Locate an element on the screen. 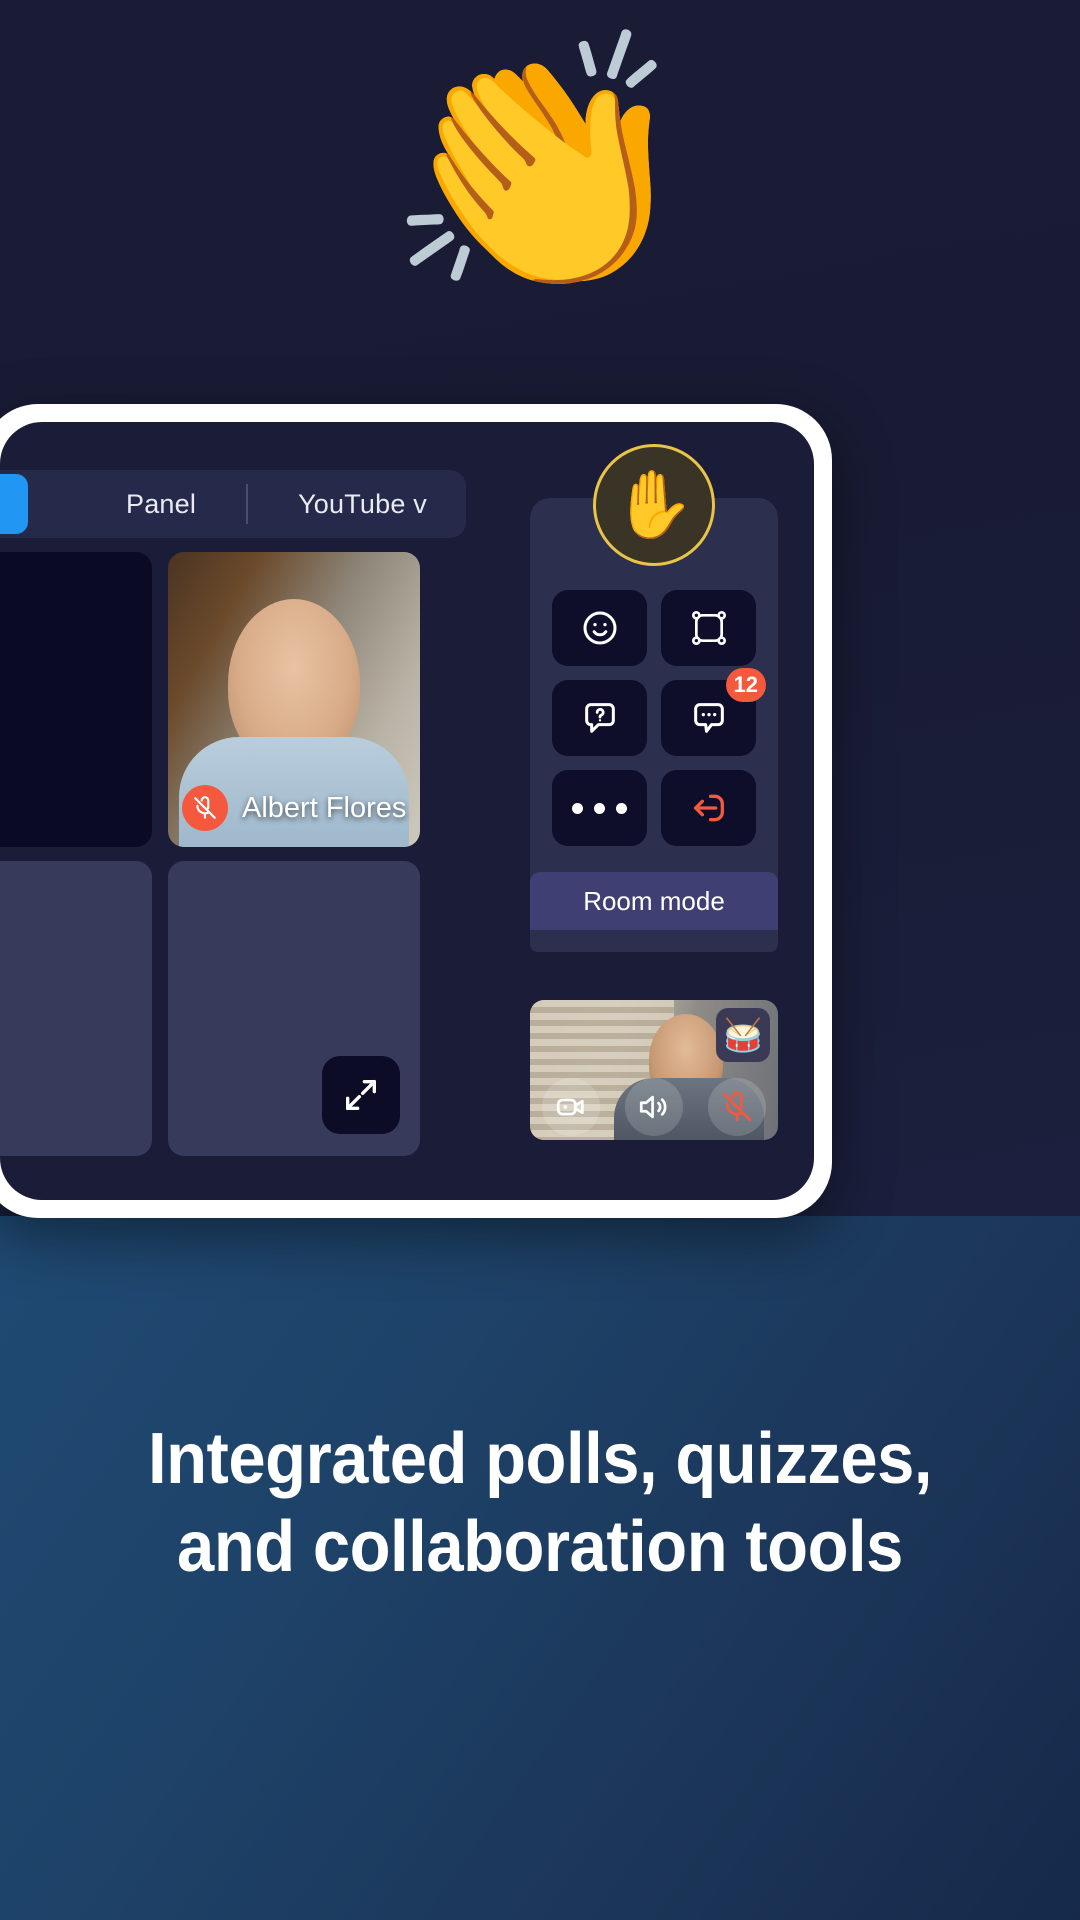 Image resolution: width=1080 pixels, height=1920 pixels. chat-button: 12 is located at coordinates (713, 712).